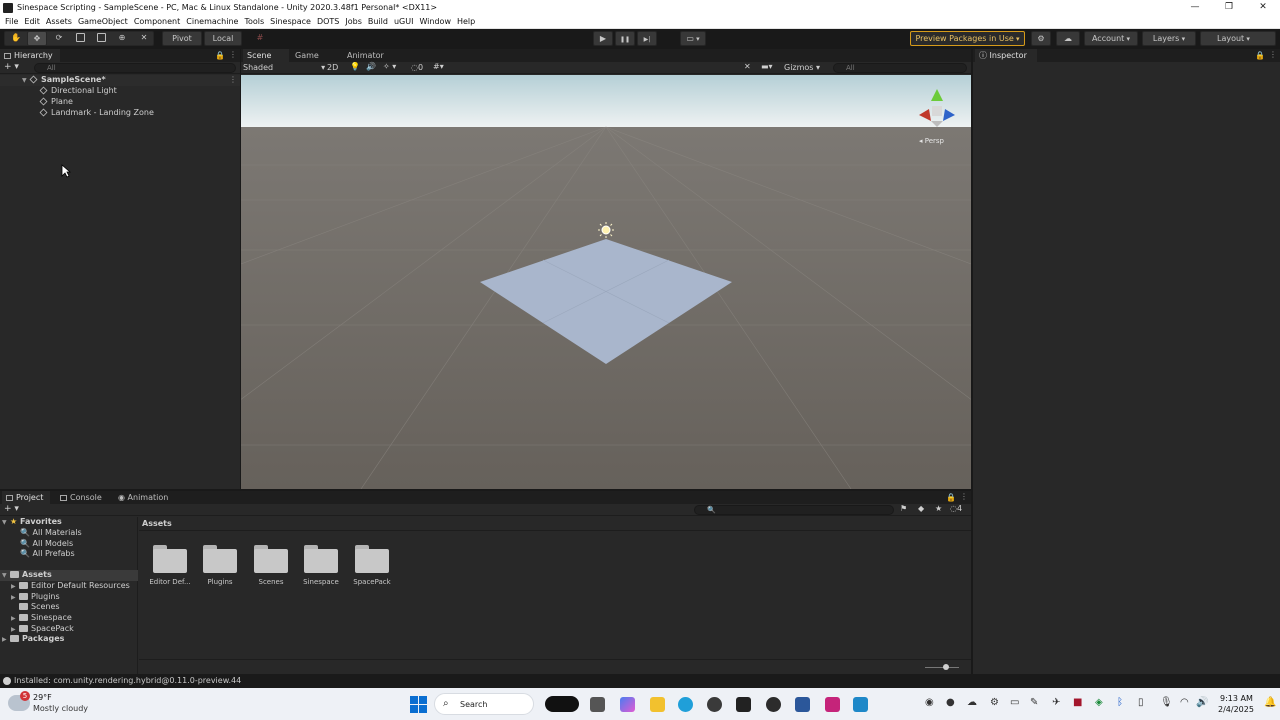 The image size is (1280, 720). Describe the element at coordinates (1273, 54) in the screenshot. I see `panel-menu-icon: ⋮` at that location.